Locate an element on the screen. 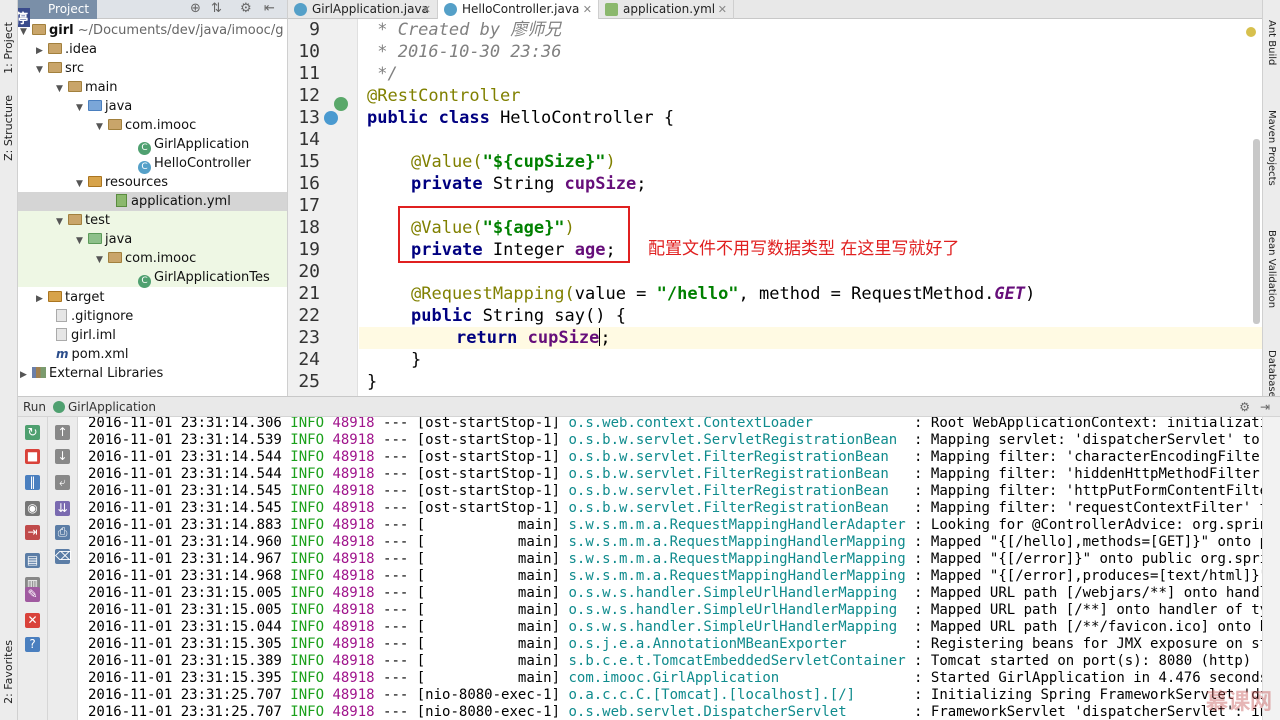  tree-item-hellocontroller: C HelloController is located at coordinates (212, 164).